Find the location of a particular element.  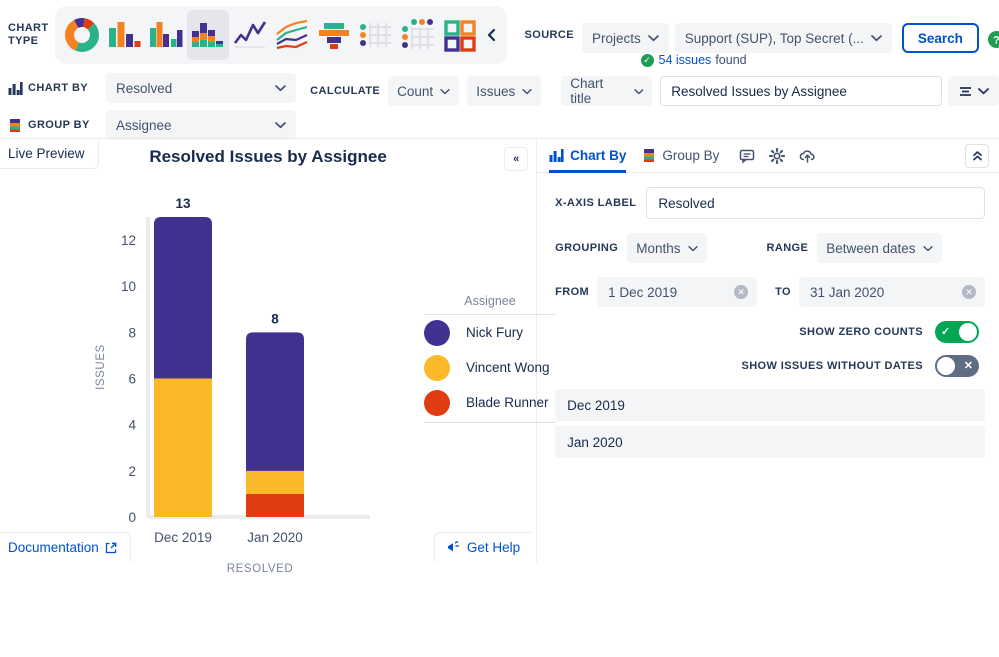

clear-from-date-icon: ✕ is located at coordinates (741, 292).